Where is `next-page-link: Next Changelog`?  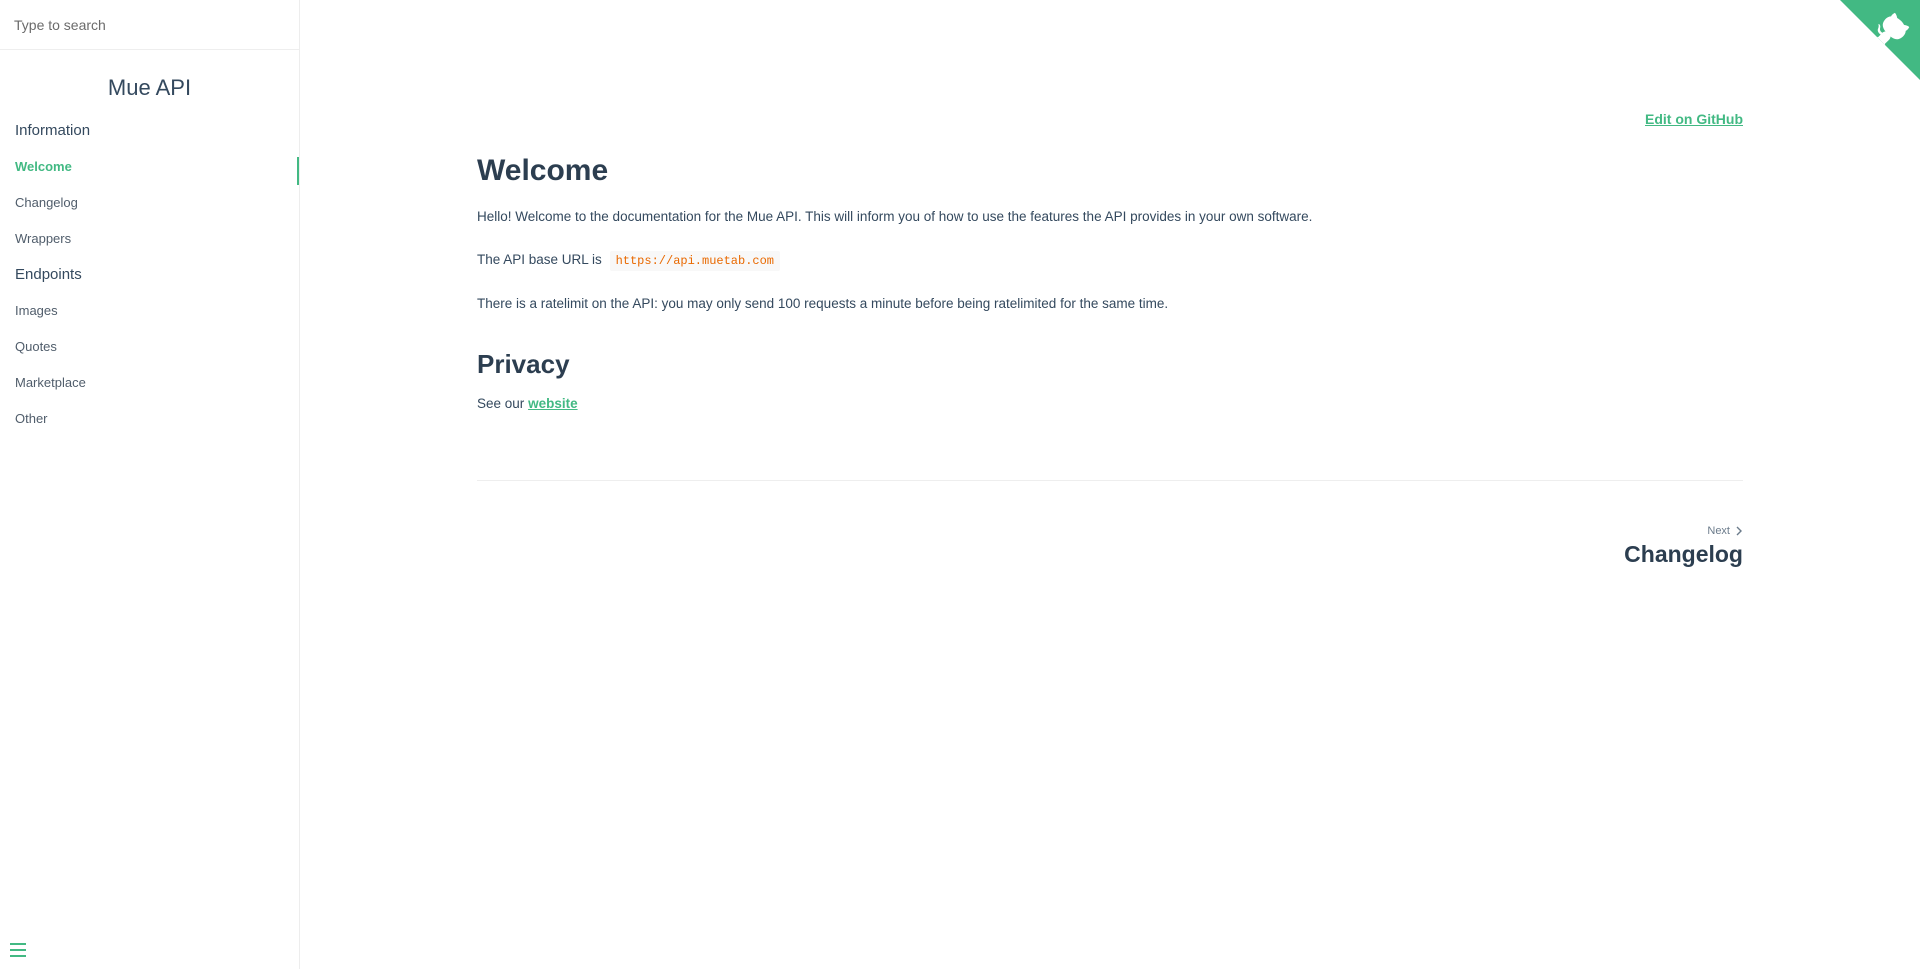
next-page-link: Next Changelog is located at coordinates (1110, 545).